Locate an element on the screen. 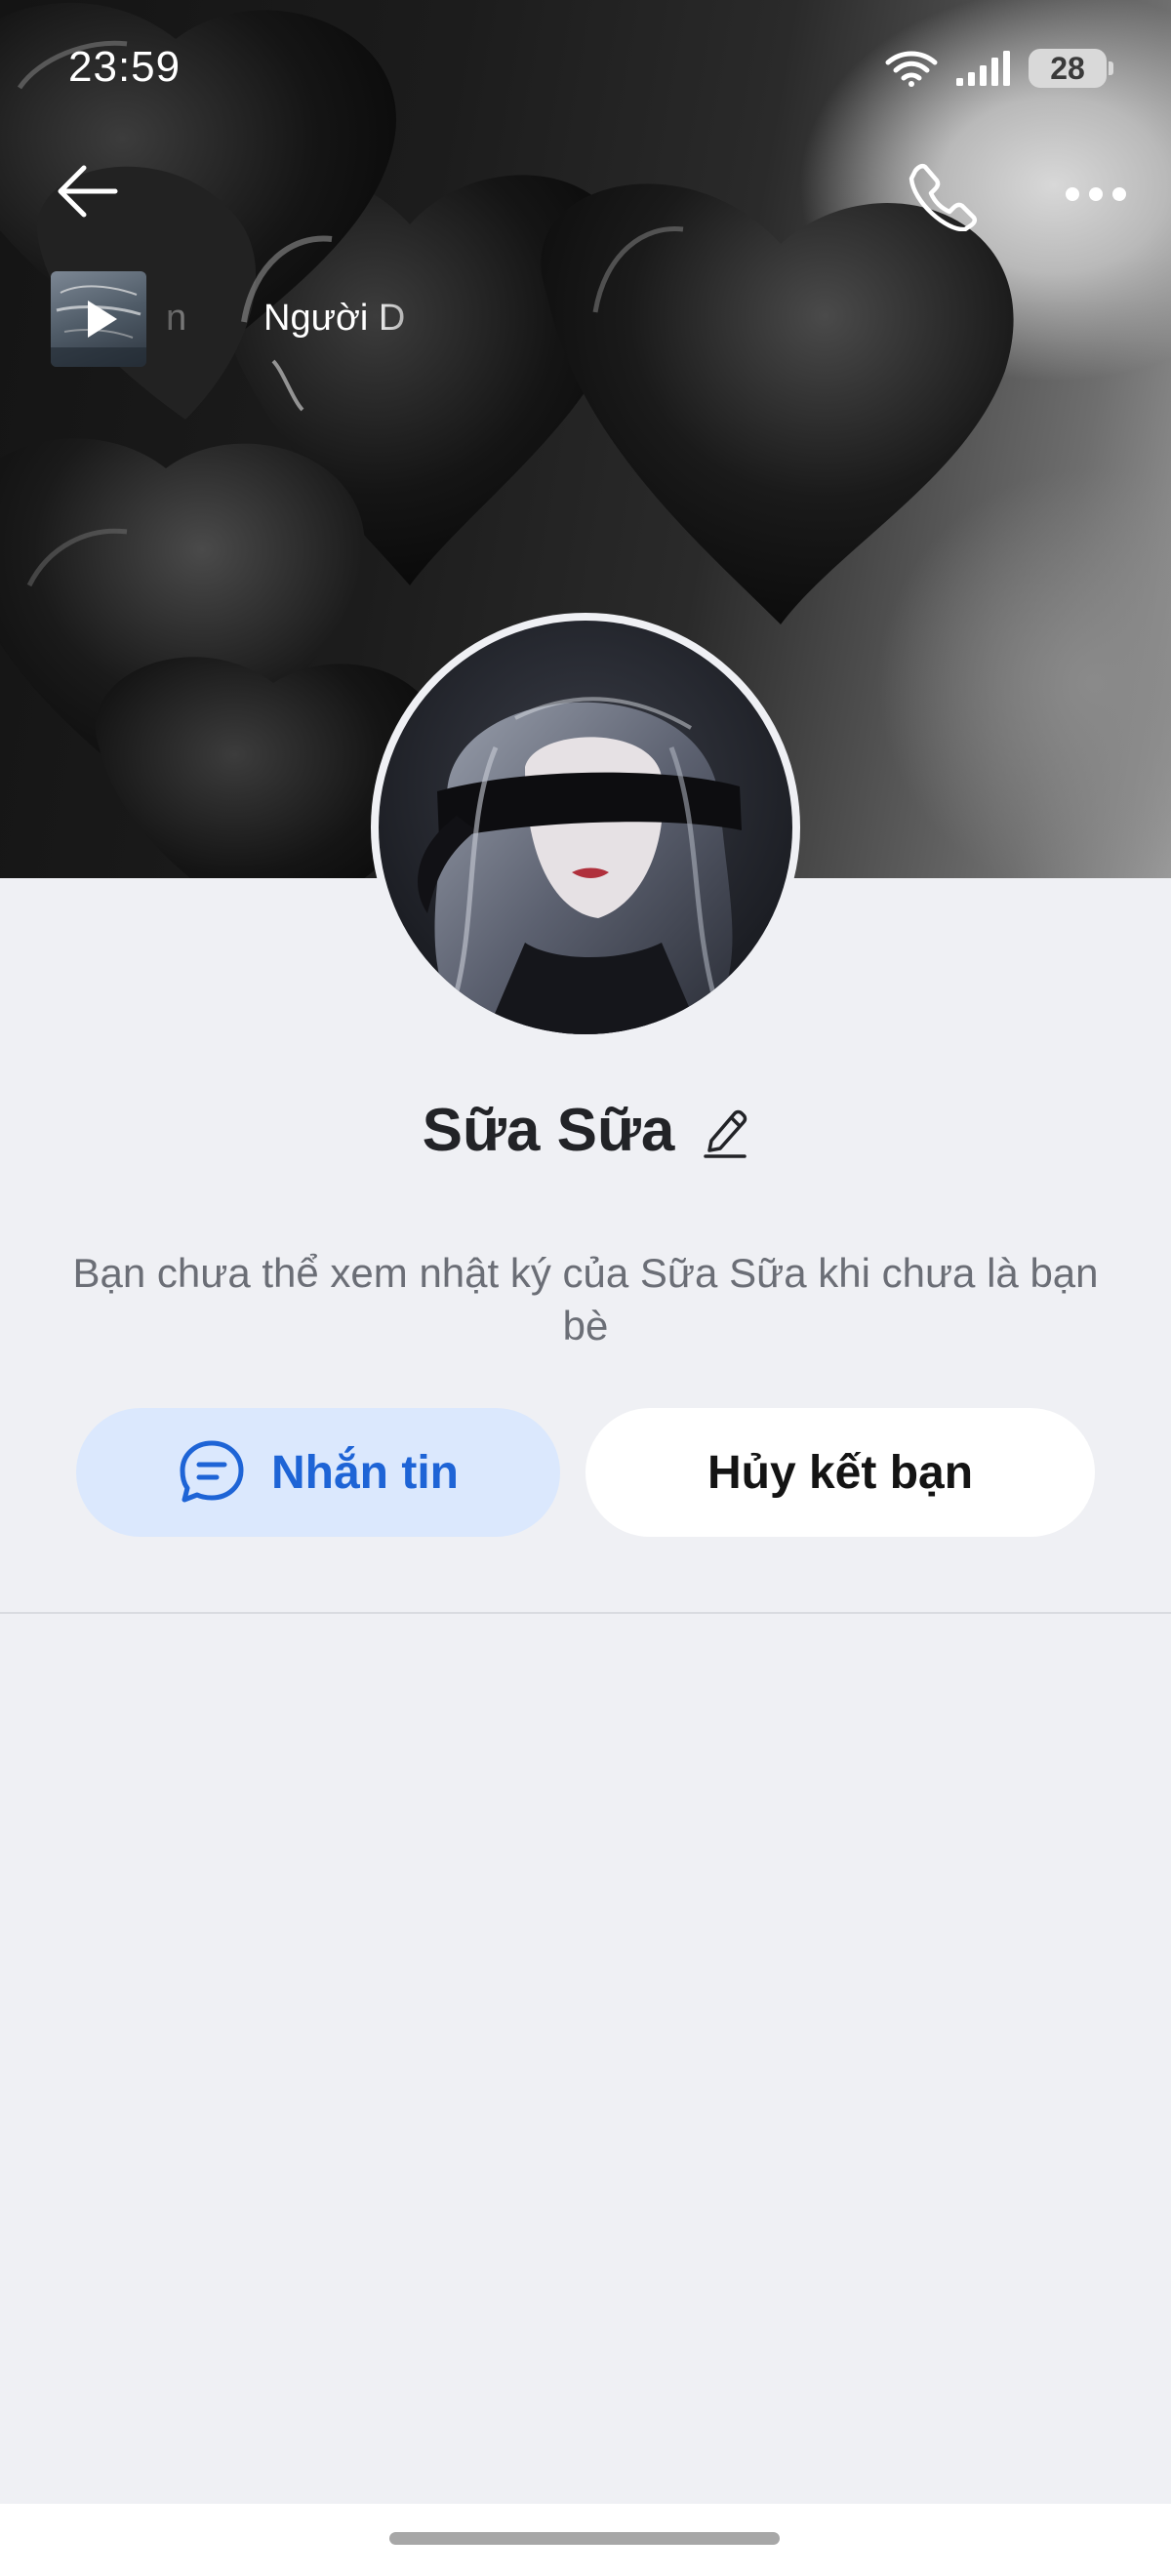  profile-name-row: Sữa Sữa is located at coordinates (585, 1130).